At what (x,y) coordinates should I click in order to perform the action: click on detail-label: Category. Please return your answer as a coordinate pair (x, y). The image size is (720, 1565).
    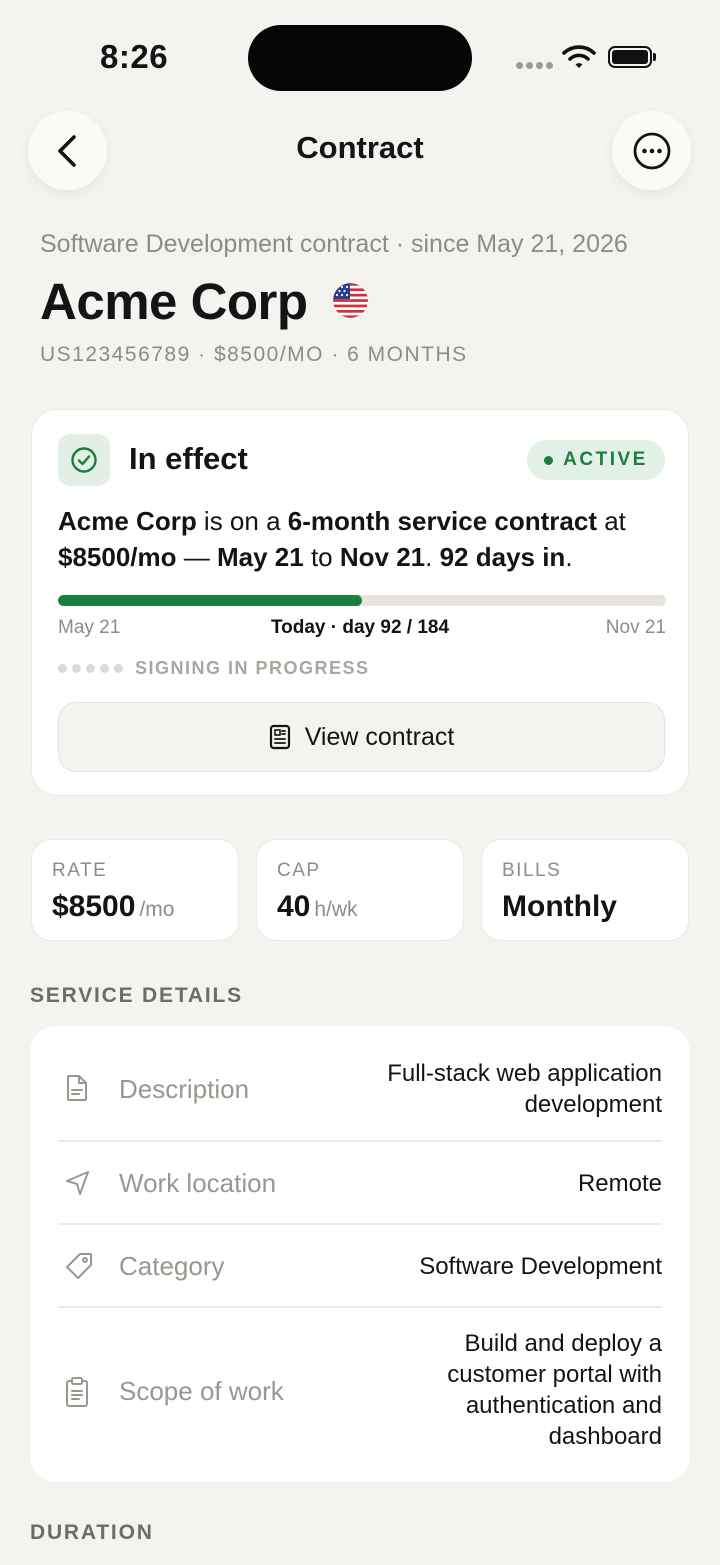
    Looking at the image, I should click on (172, 1266).